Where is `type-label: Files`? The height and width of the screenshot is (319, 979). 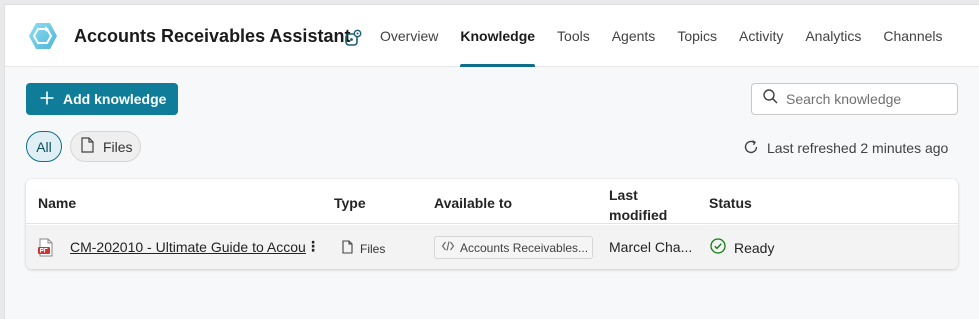
type-label: Files is located at coordinates (373, 248).